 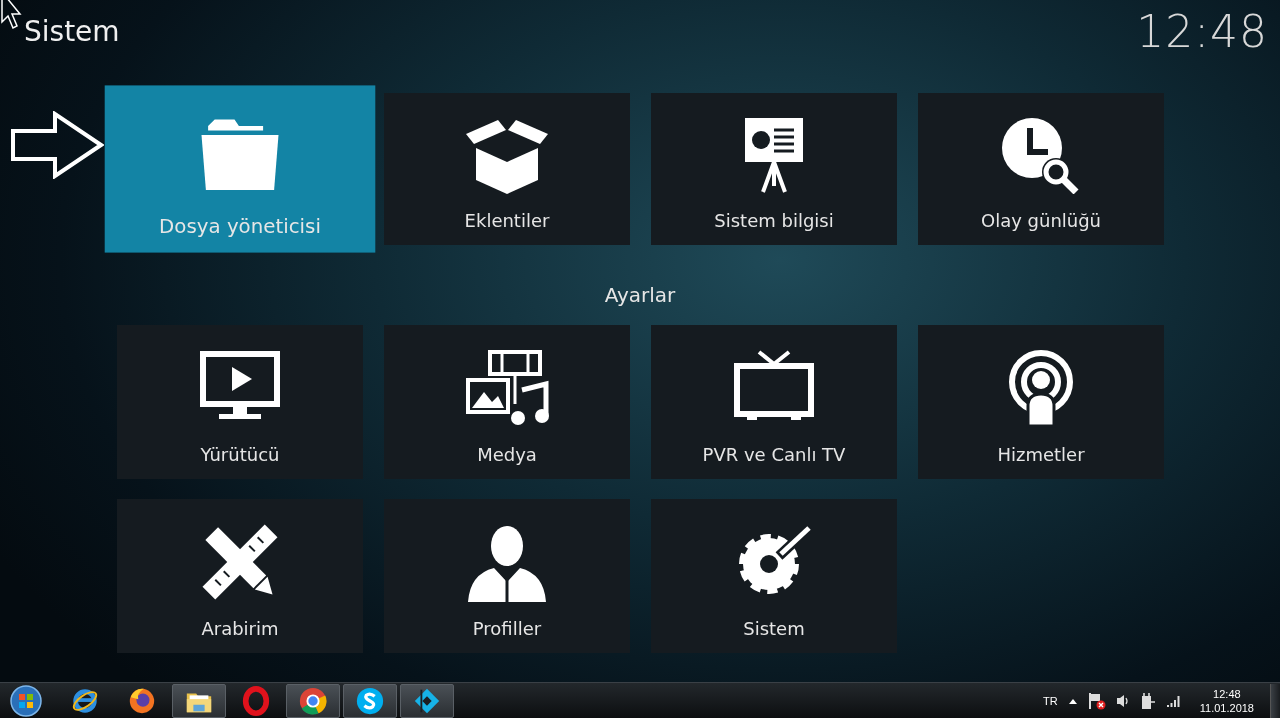 What do you see at coordinates (507, 576) in the screenshot?
I see `menu-tile: Profiller` at bounding box center [507, 576].